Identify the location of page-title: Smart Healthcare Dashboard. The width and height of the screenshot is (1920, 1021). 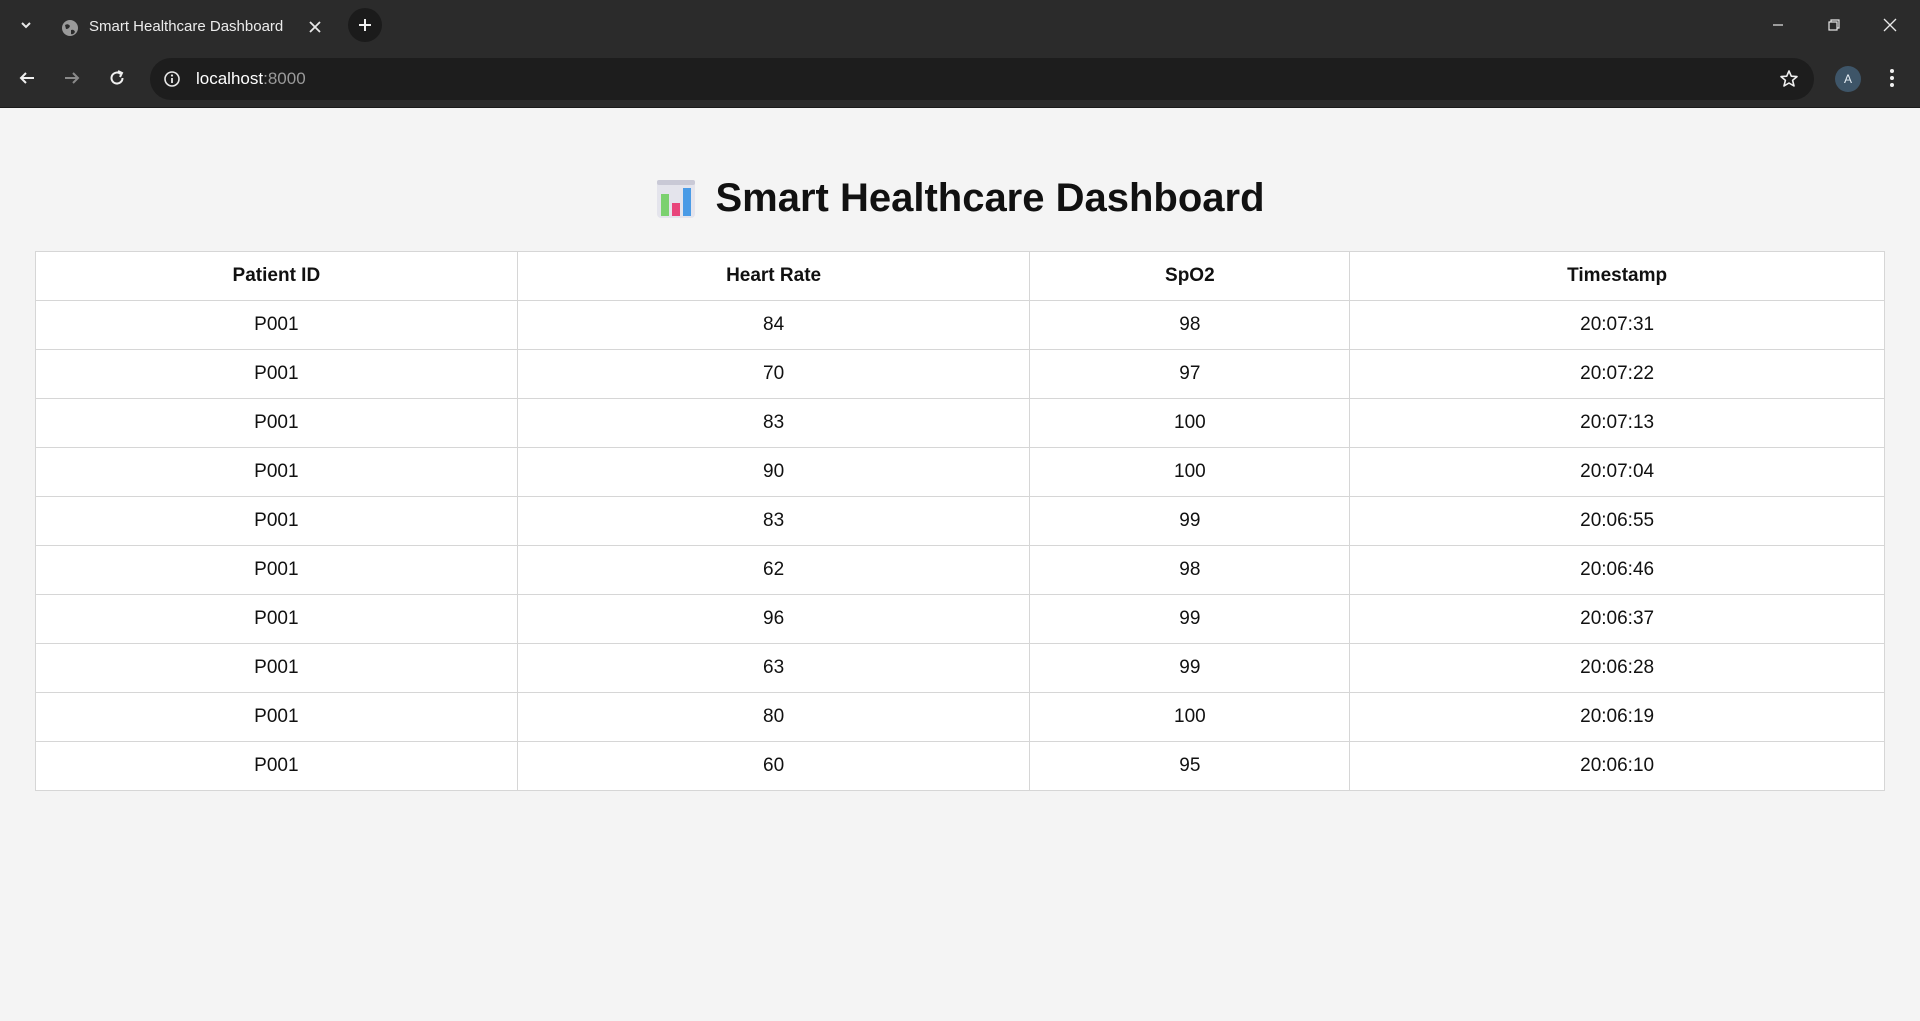
(990, 198).